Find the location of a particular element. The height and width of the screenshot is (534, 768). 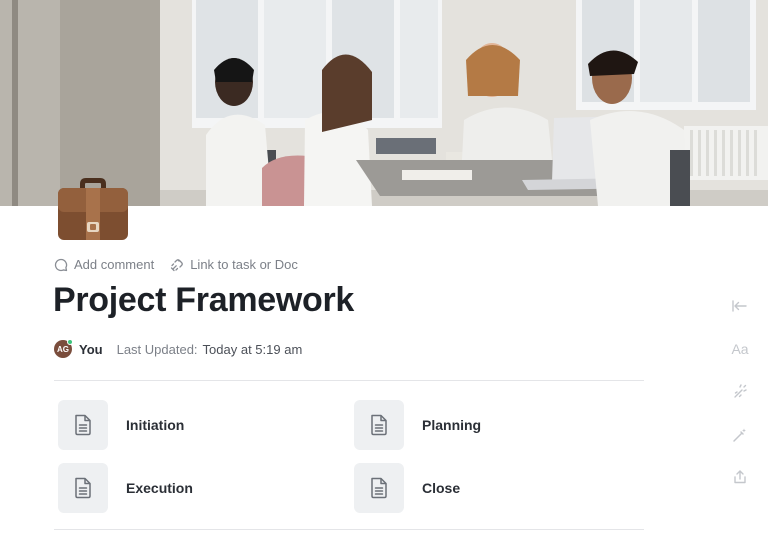

typography-icon: Aa is located at coordinates (740, 349).